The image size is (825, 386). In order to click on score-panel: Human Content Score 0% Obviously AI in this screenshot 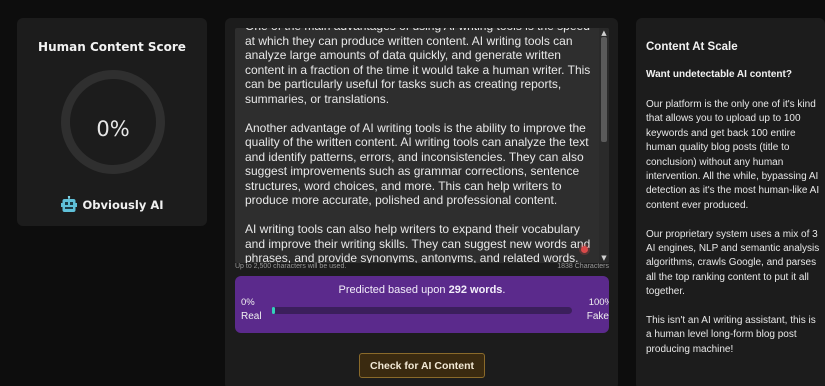, I will do `click(112, 122)`.